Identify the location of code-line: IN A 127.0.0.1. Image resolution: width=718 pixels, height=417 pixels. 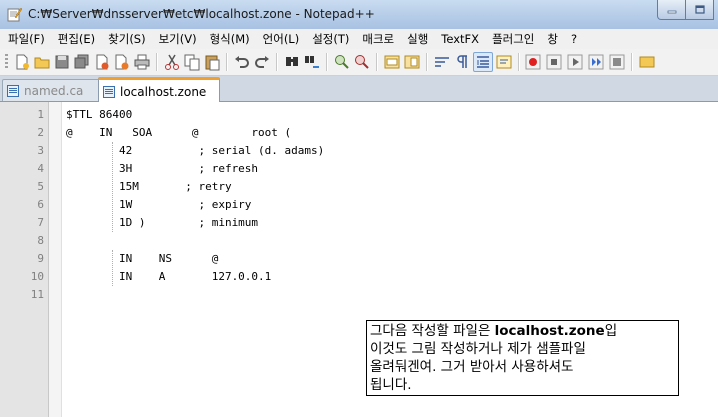
(168, 277).